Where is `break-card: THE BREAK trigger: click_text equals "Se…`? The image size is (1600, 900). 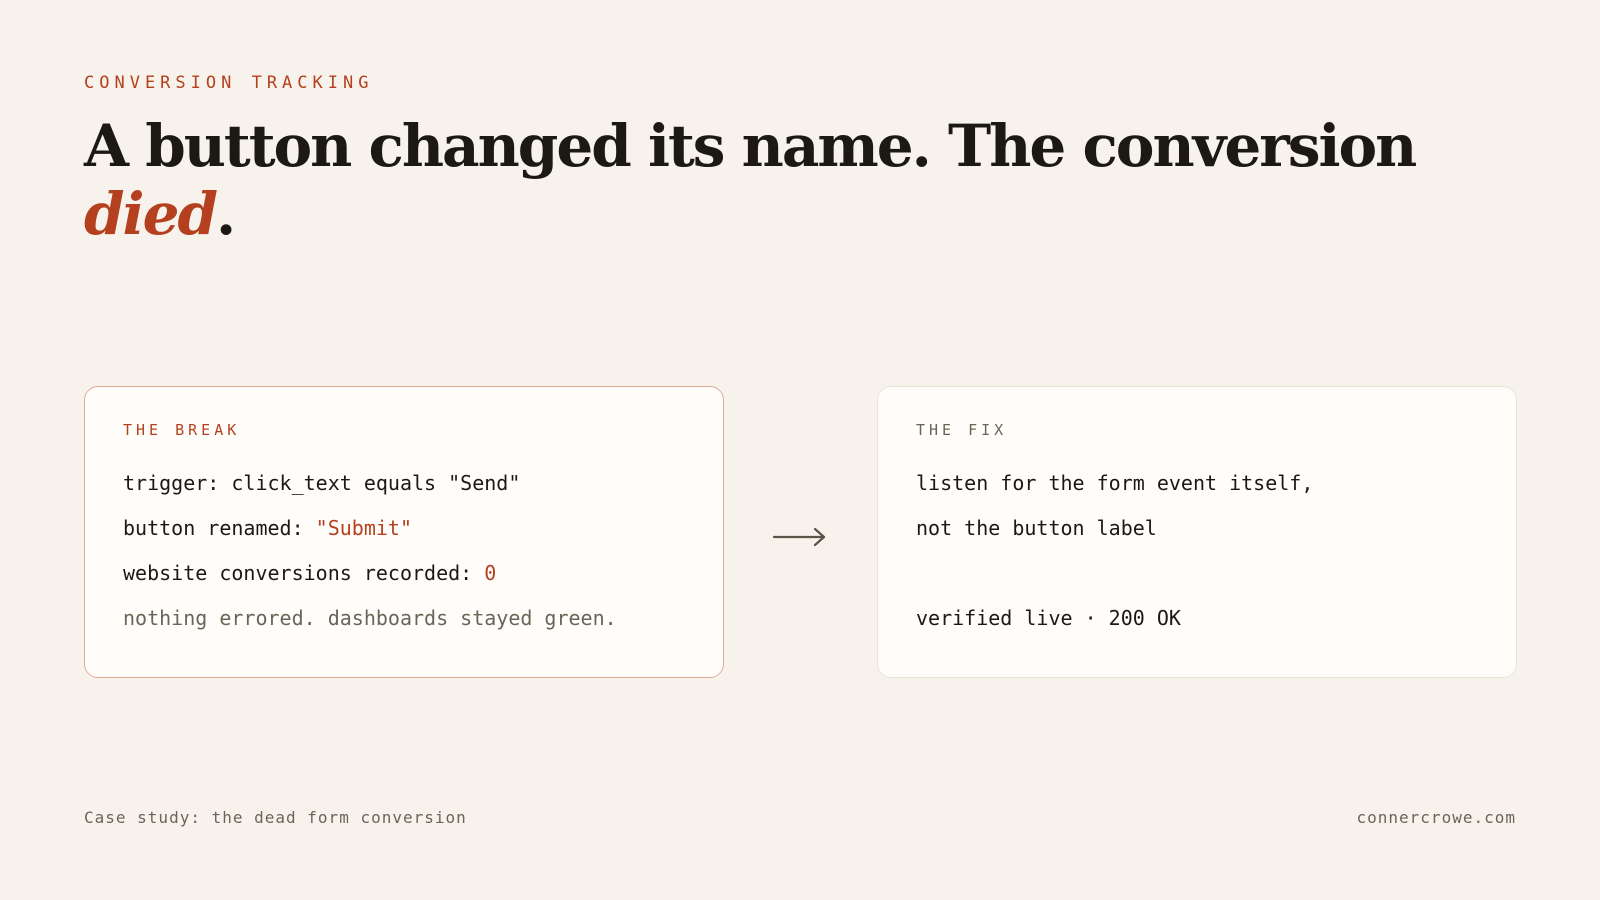
break-card: THE BREAK trigger: click_text equals "Se… is located at coordinates (404, 532).